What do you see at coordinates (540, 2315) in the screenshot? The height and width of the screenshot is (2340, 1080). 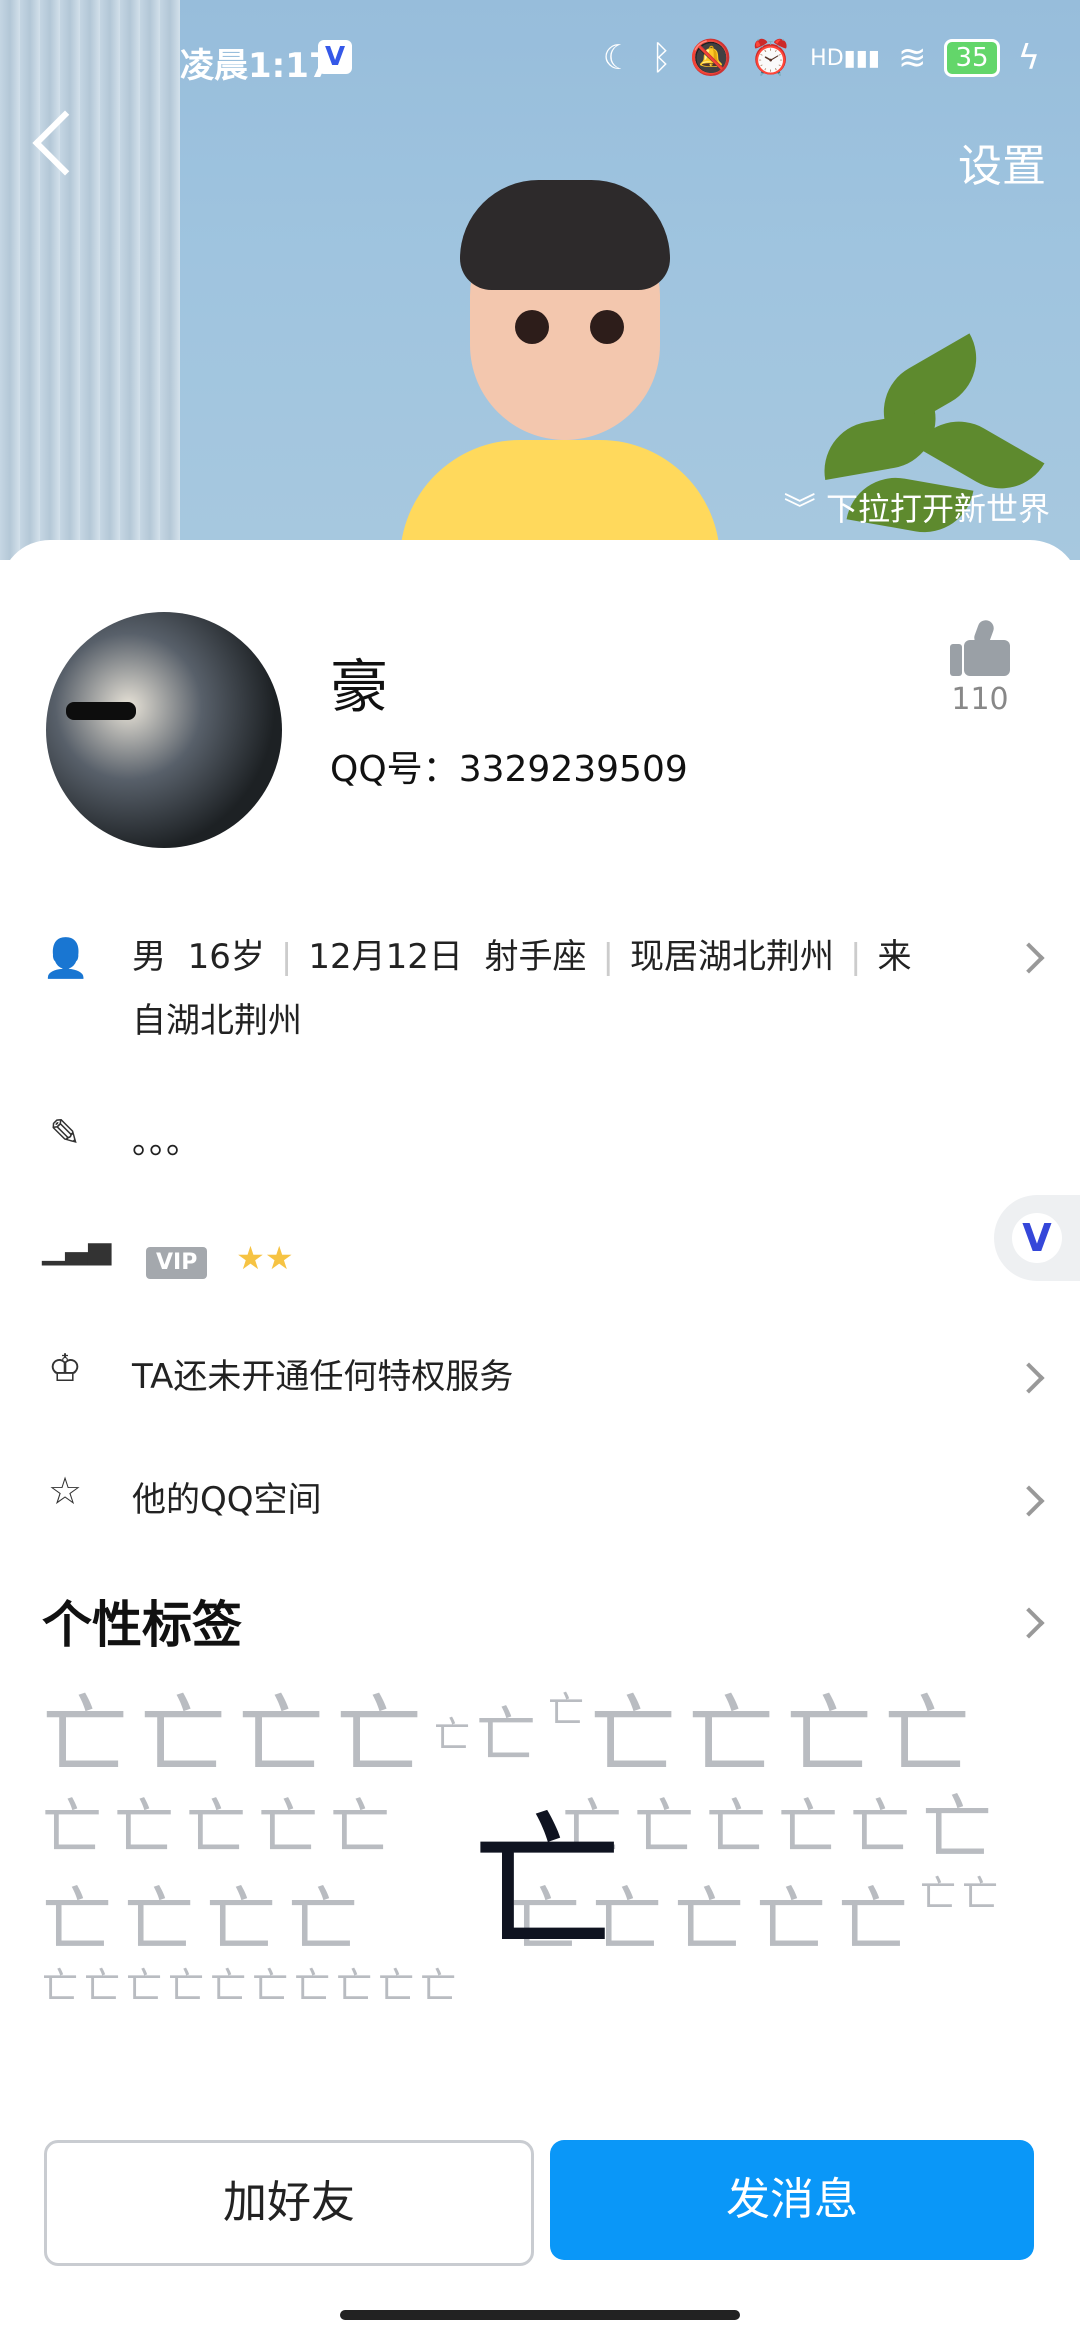 I see `home-indicator` at bounding box center [540, 2315].